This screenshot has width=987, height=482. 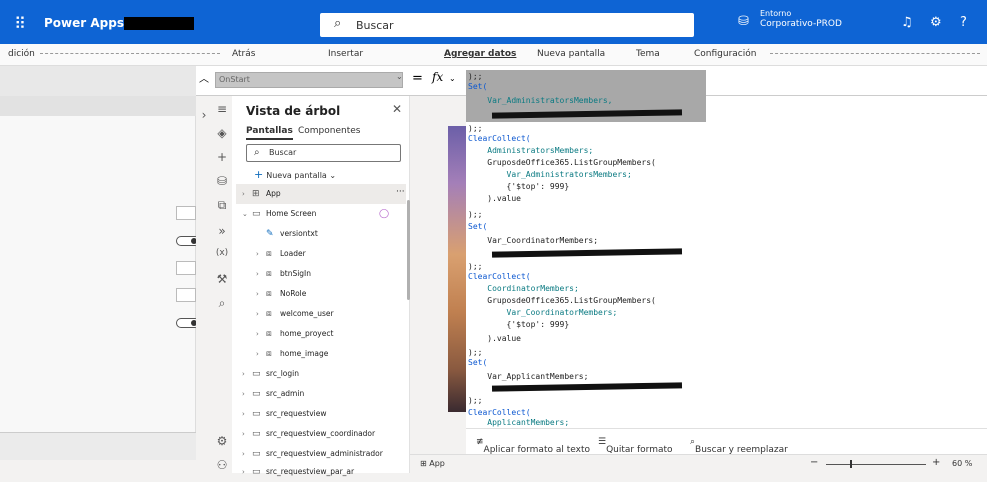 What do you see at coordinates (400, 192) in the screenshot?
I see `more-options-icon: ···` at bounding box center [400, 192].